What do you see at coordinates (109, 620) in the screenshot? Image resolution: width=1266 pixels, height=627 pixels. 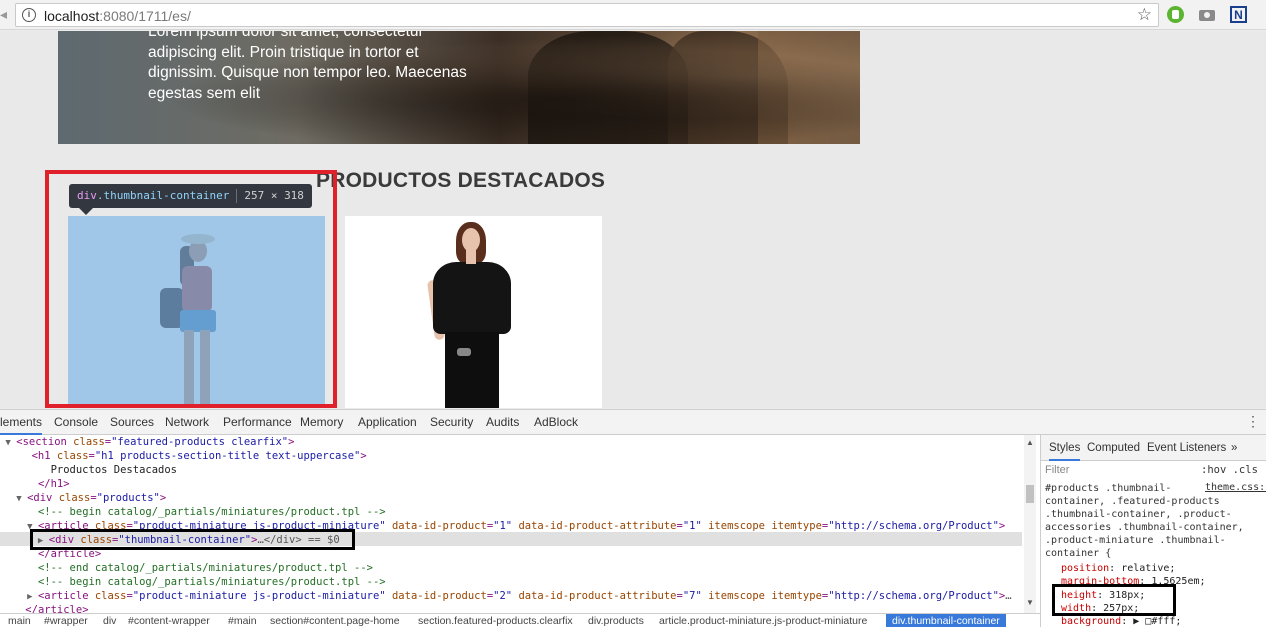 I see `breadcrumb-item: div` at bounding box center [109, 620].